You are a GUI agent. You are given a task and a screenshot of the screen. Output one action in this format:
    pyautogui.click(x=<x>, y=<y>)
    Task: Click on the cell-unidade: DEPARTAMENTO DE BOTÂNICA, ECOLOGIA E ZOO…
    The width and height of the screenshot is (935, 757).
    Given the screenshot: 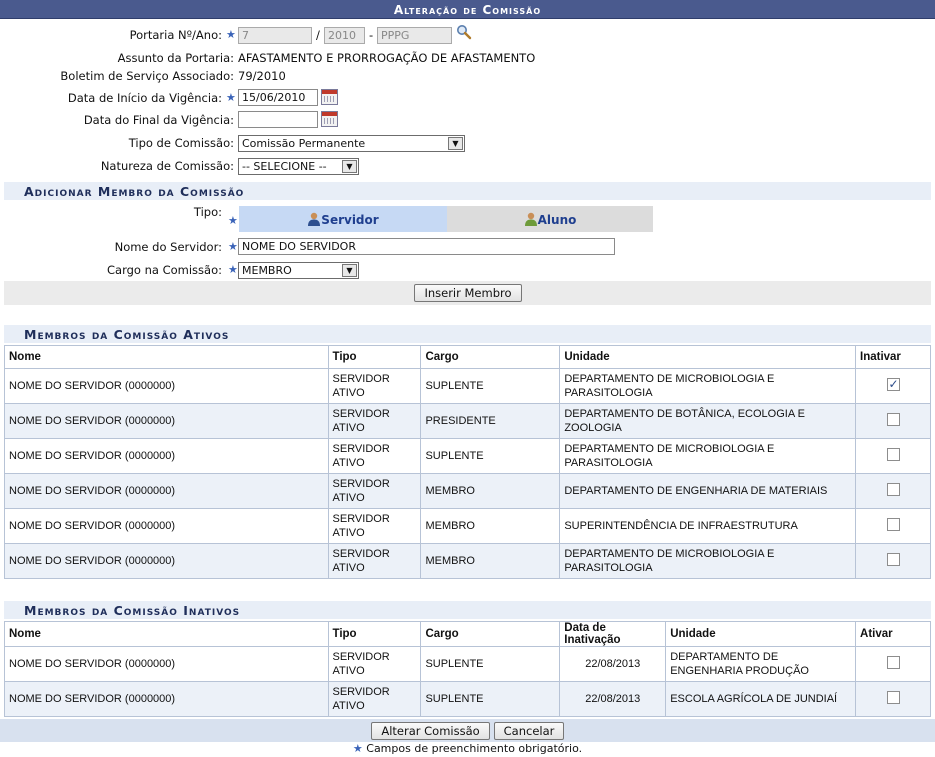 What is the action you would take?
    pyautogui.click(x=707, y=421)
    